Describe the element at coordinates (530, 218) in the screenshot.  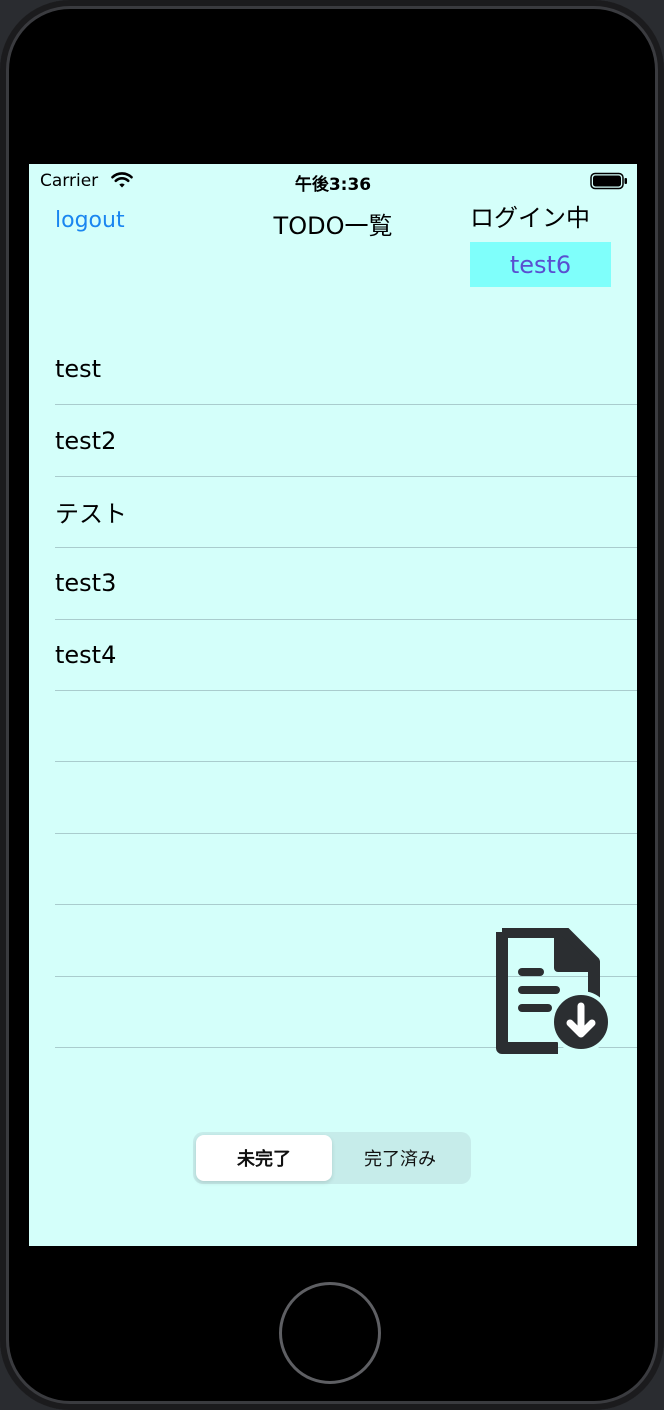
I see `login-status-label: ログイン中` at that location.